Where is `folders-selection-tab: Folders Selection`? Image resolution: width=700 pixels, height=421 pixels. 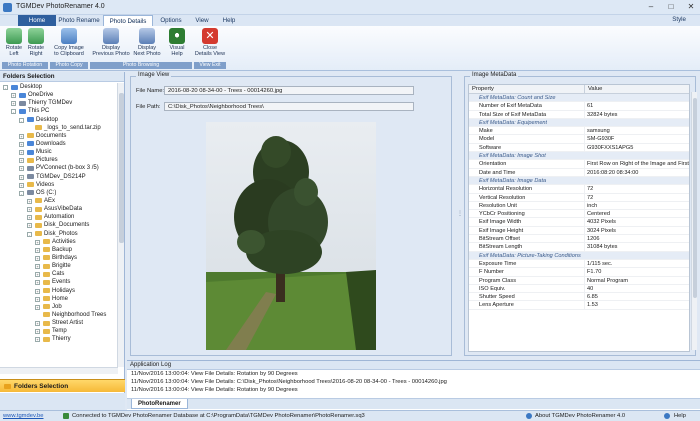
folders-selection-tab: Folders Selection is located at coordinates (62, 385).